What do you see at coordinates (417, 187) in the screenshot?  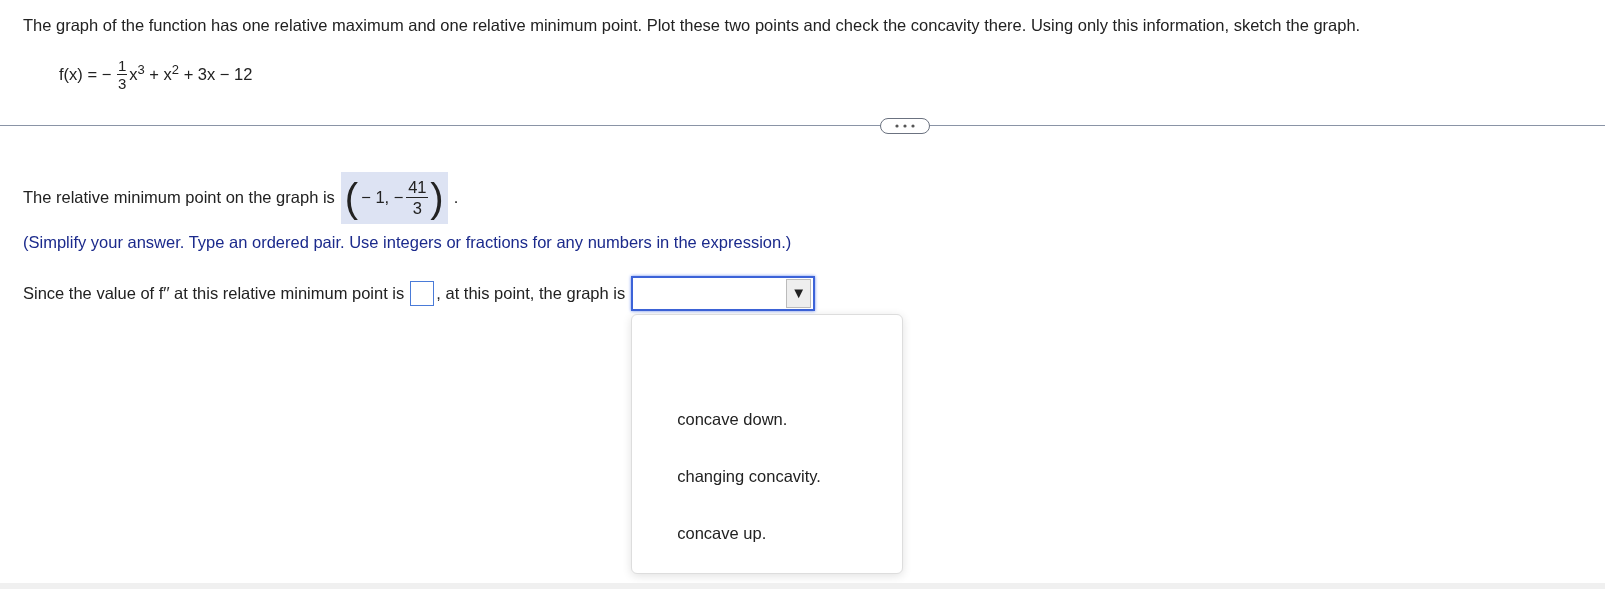 I see `fraction-numerator: 41` at bounding box center [417, 187].